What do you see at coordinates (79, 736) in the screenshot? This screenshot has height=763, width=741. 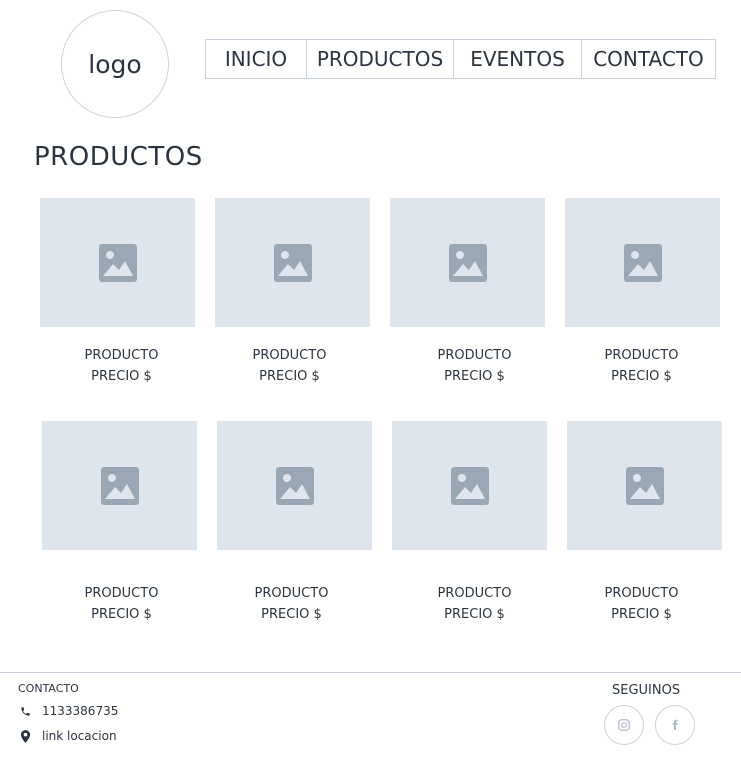 I see `location-link: link locacion` at bounding box center [79, 736].